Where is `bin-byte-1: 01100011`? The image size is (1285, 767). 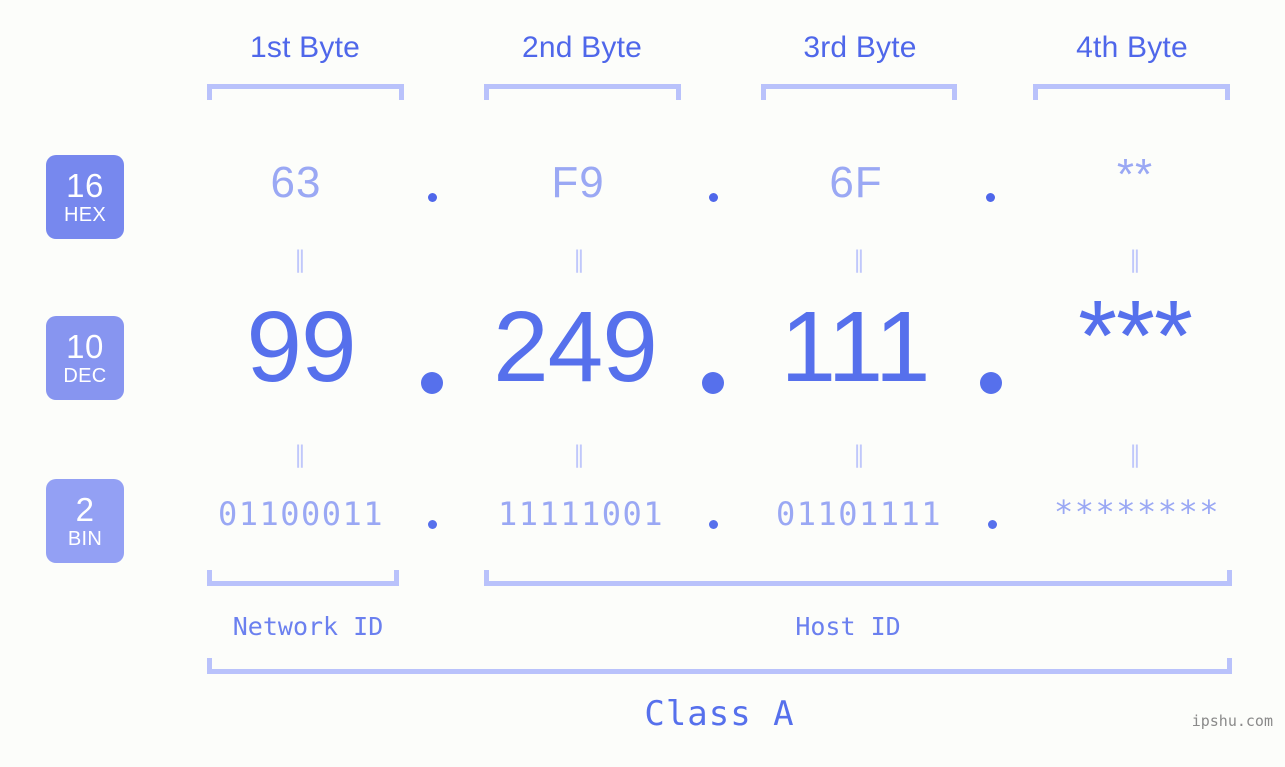
bin-byte-1: 01100011 is located at coordinates (301, 514).